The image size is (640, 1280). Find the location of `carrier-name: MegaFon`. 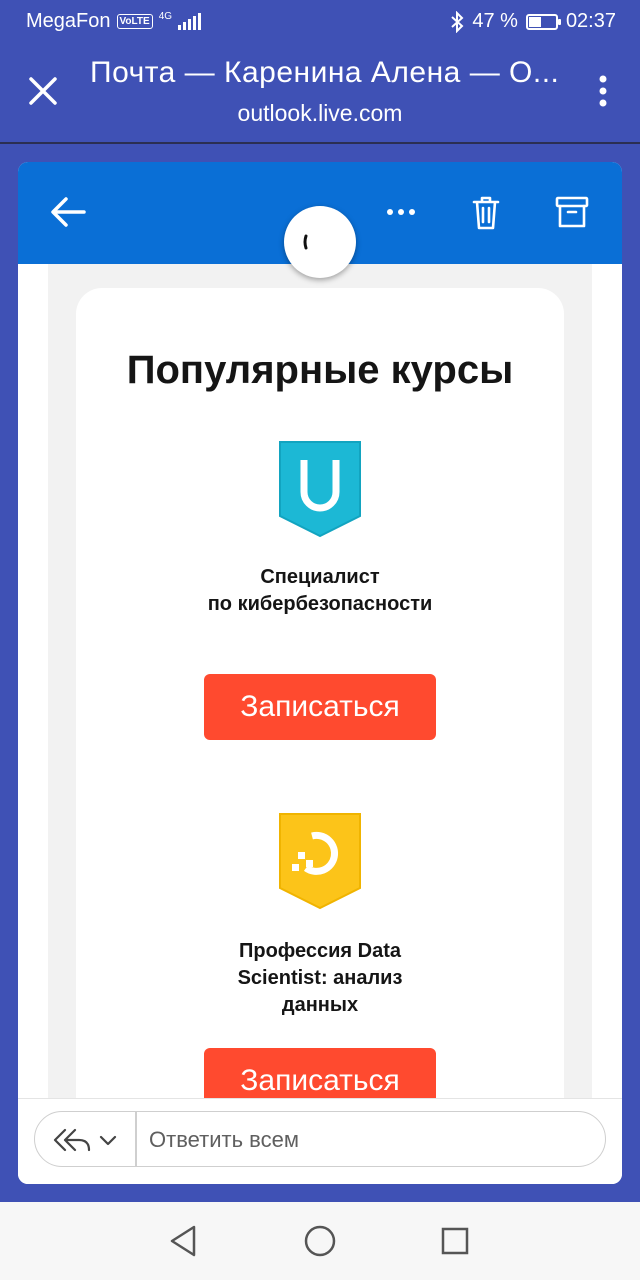

carrier-name: MegaFon is located at coordinates (68, 21).